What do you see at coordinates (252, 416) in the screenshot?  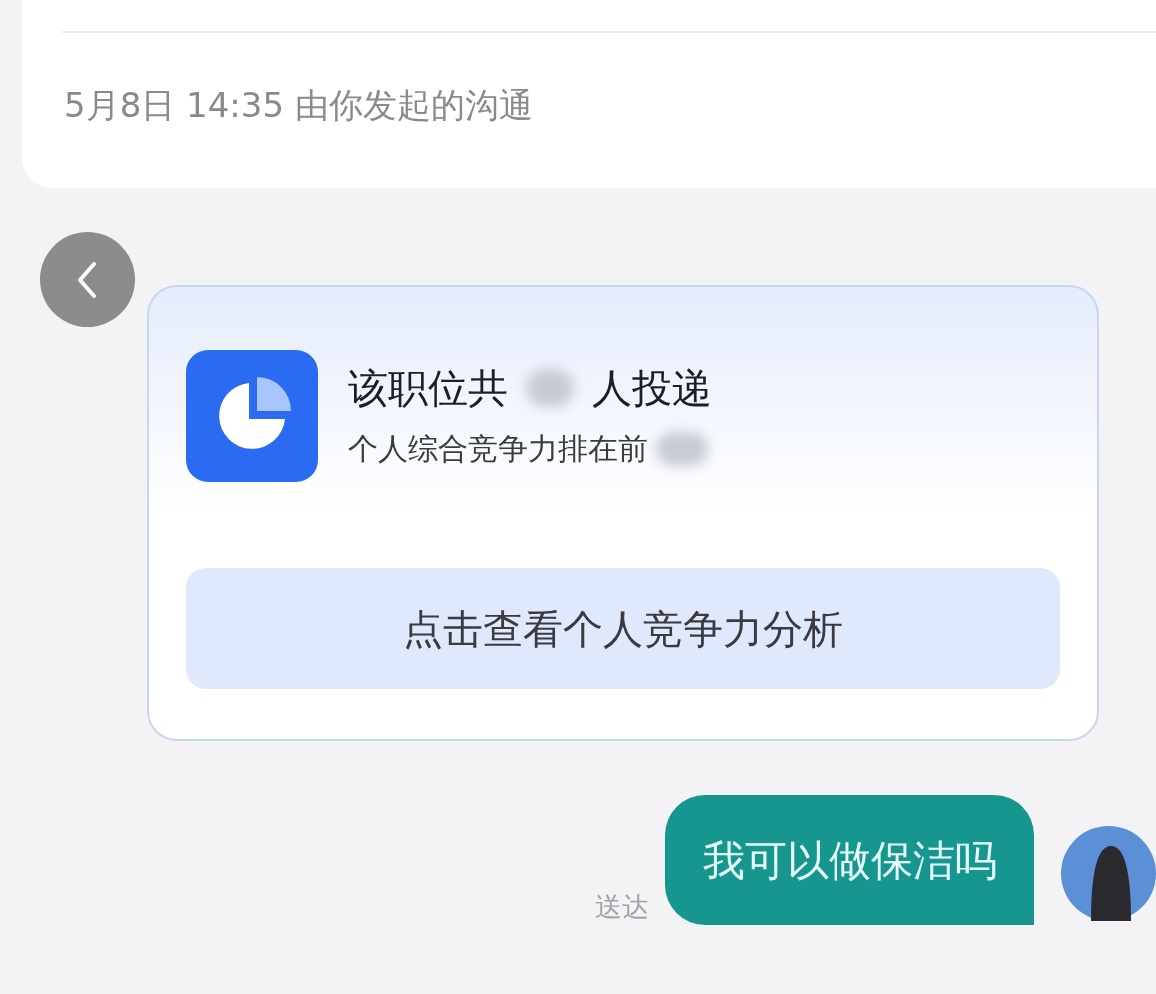 I see `pie-chart-app-icon` at bounding box center [252, 416].